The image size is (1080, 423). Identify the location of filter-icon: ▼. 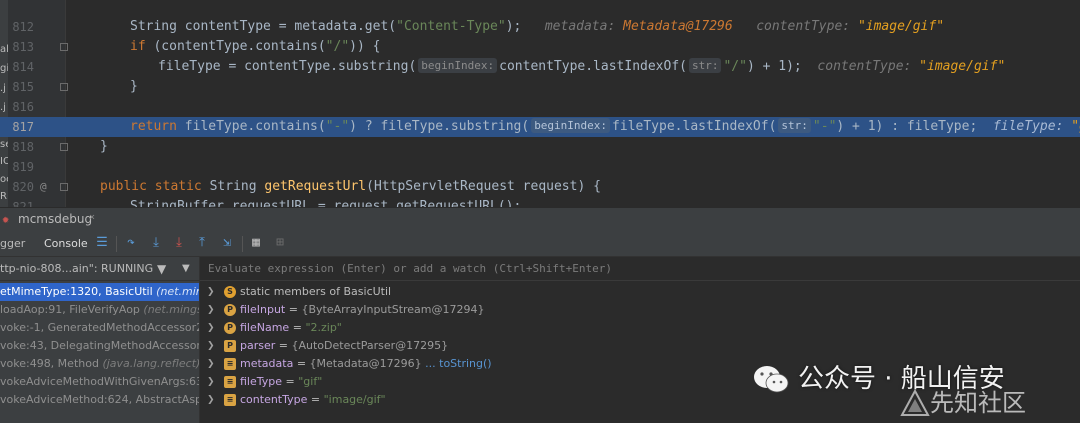
(161, 269).